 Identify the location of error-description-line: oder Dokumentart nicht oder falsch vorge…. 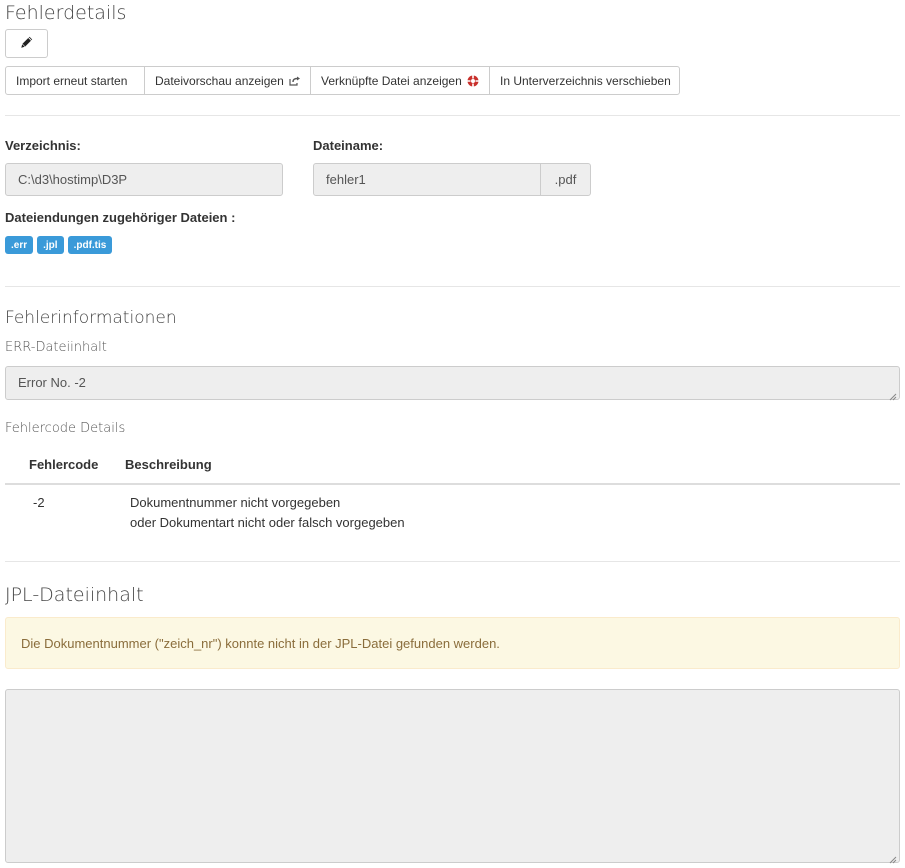
(267, 522).